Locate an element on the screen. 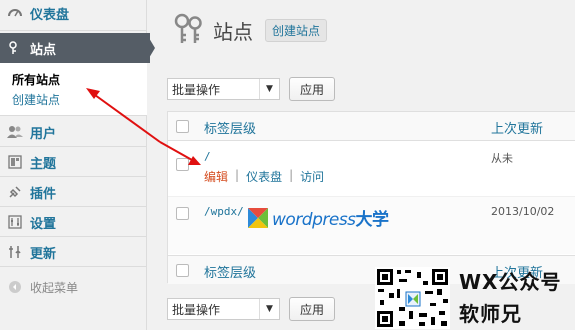 The image size is (575, 330). menu-settings-label: 设置 is located at coordinates (43, 224).